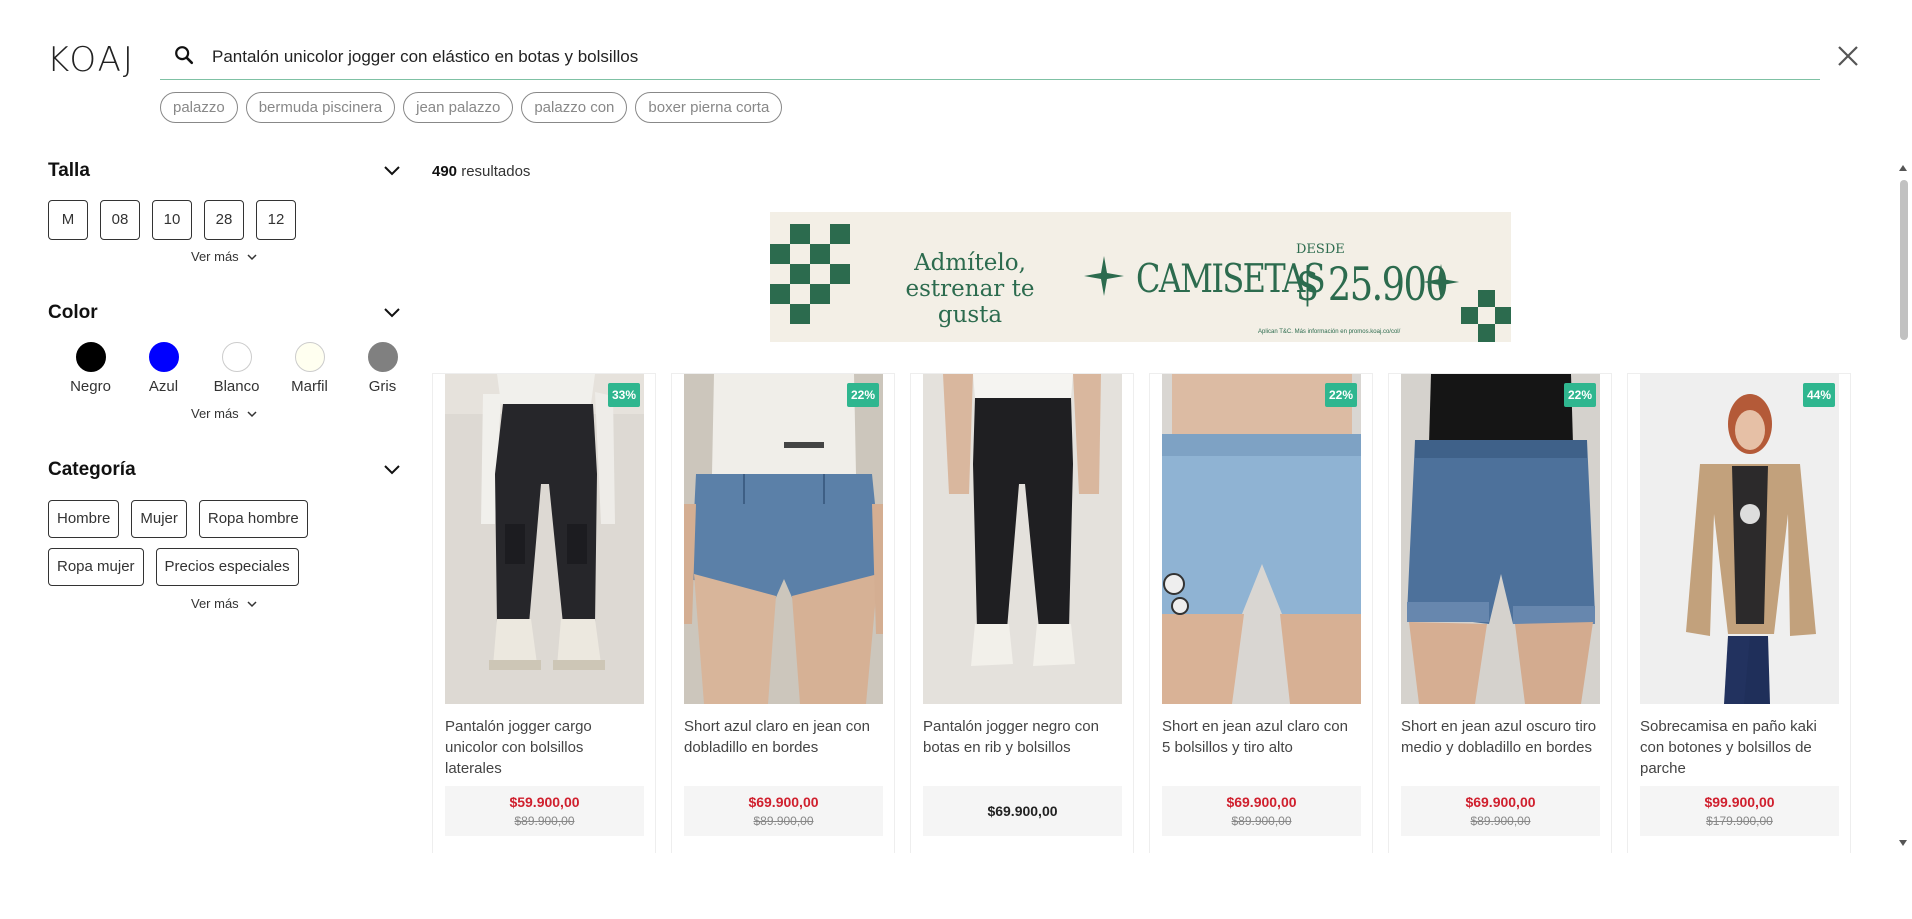  What do you see at coordinates (458, 107) in the screenshot?
I see `suggestion-chip: jean palazzo` at bounding box center [458, 107].